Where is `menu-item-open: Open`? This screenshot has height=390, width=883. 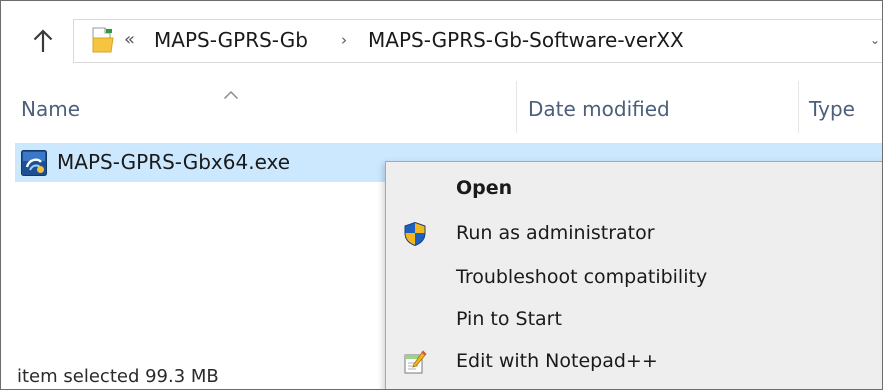
menu-item-open: Open is located at coordinates (635, 189).